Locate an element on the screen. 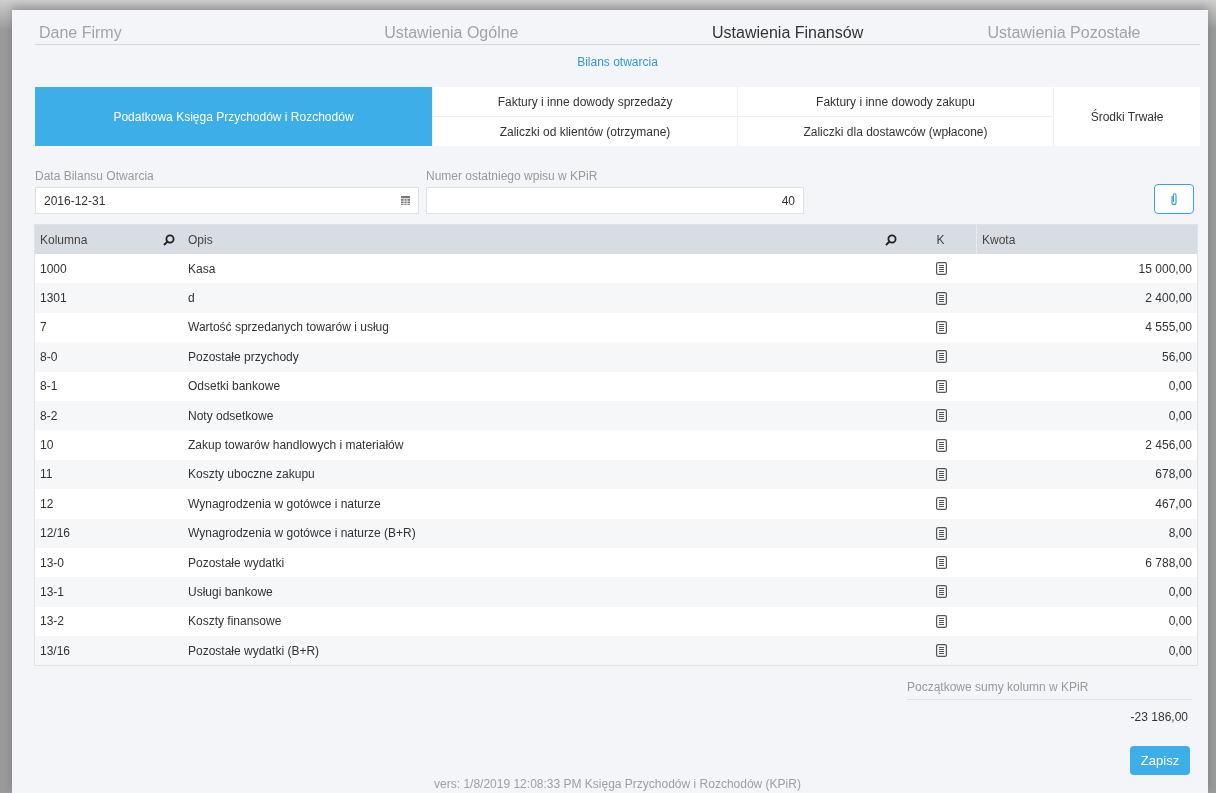 The image size is (1216, 793). table-cell-text: Pozostałe wydatki (B+R) is located at coordinates (254, 651).